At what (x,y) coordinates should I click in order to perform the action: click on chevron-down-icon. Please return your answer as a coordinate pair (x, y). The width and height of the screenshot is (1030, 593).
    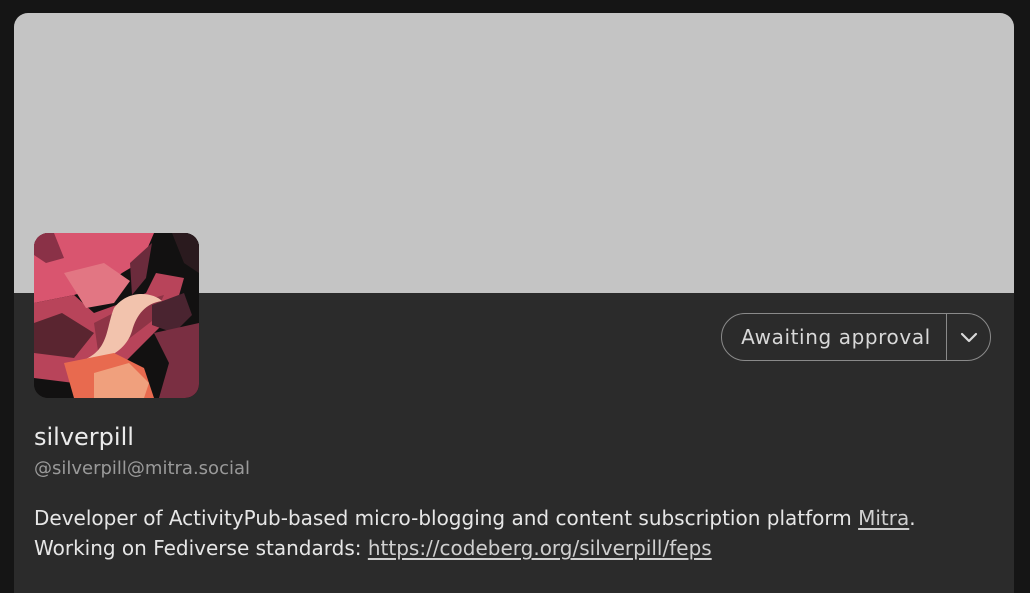
    Looking at the image, I should click on (968, 337).